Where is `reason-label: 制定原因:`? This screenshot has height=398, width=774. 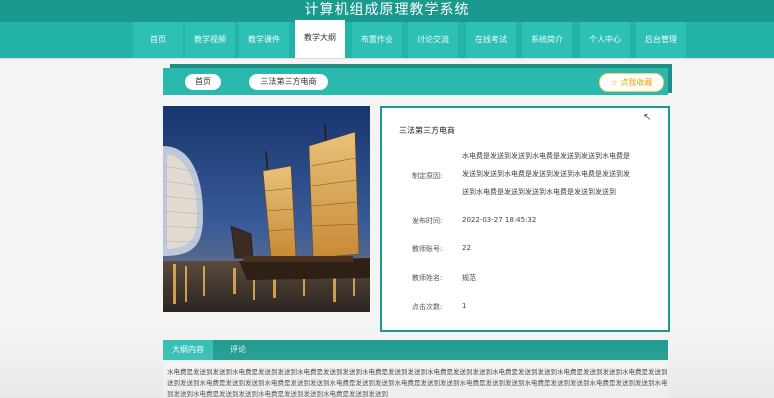
reason-label: 制定原因: is located at coordinates (427, 176).